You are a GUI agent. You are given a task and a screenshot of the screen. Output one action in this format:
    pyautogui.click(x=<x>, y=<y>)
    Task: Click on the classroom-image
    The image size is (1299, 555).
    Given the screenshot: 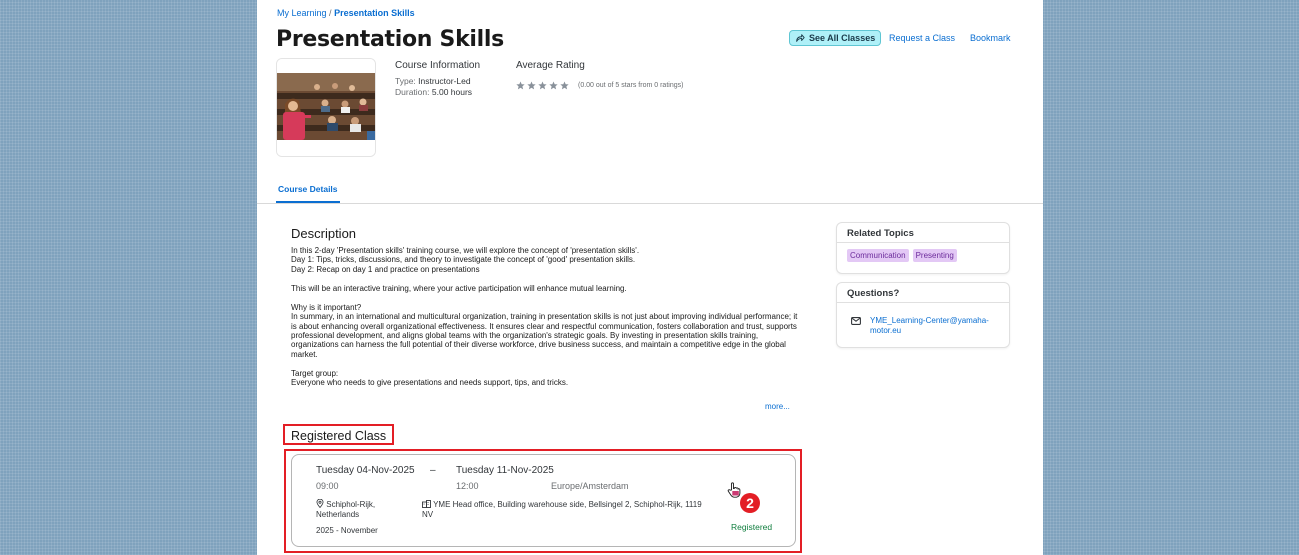 What is the action you would take?
    pyautogui.click(x=326, y=107)
    